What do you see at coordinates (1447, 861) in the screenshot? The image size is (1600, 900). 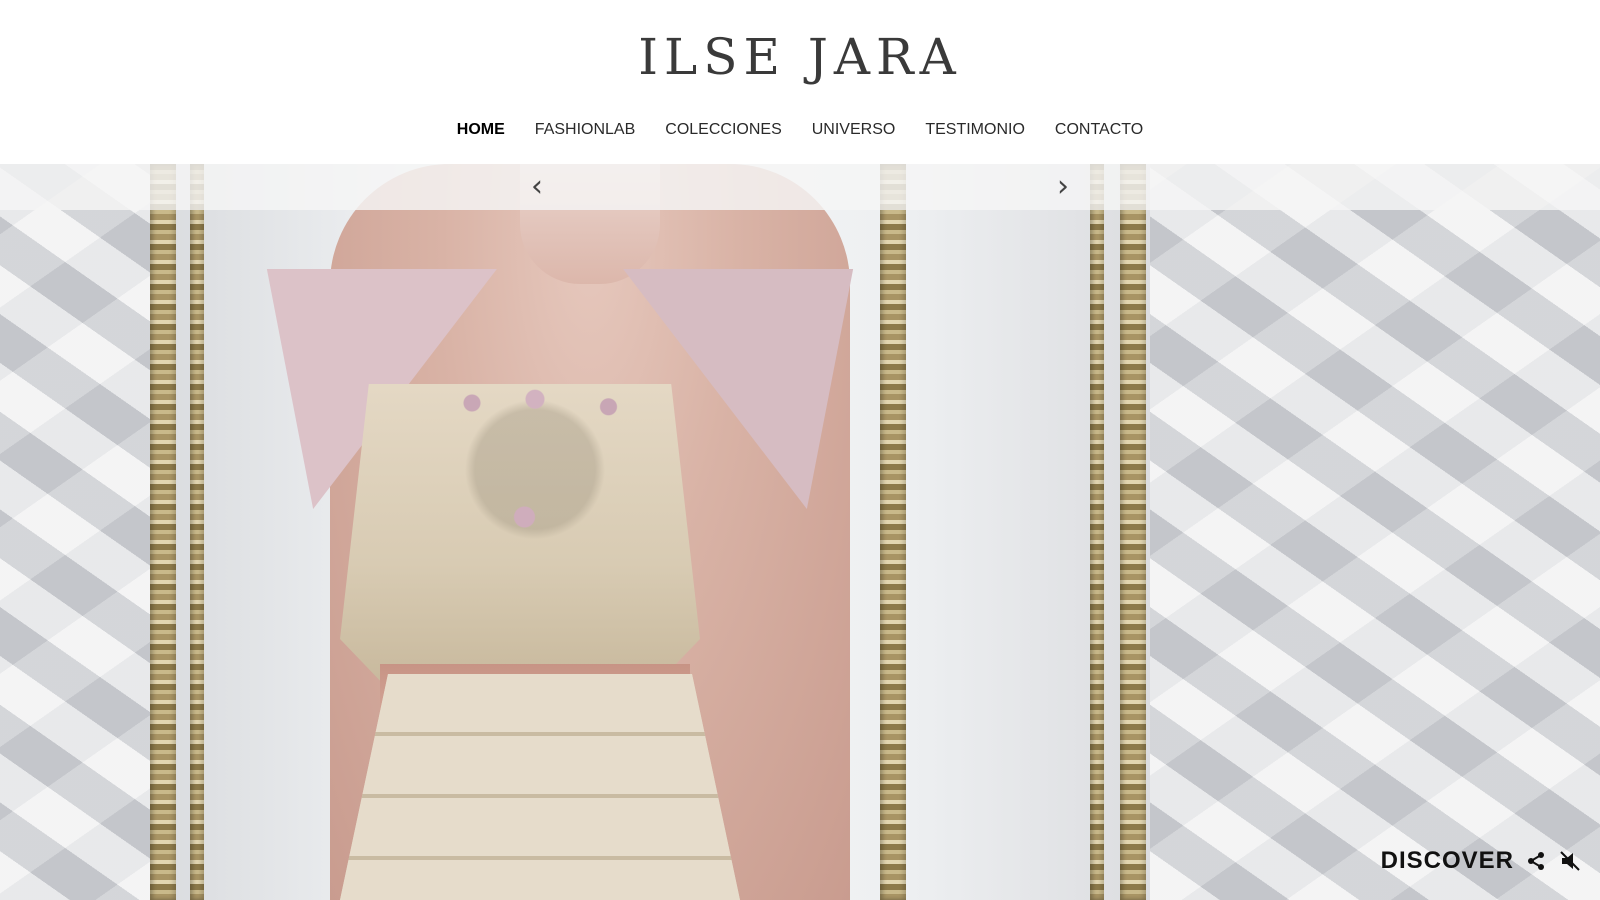 I see `discover-link: DISCOVER` at bounding box center [1447, 861].